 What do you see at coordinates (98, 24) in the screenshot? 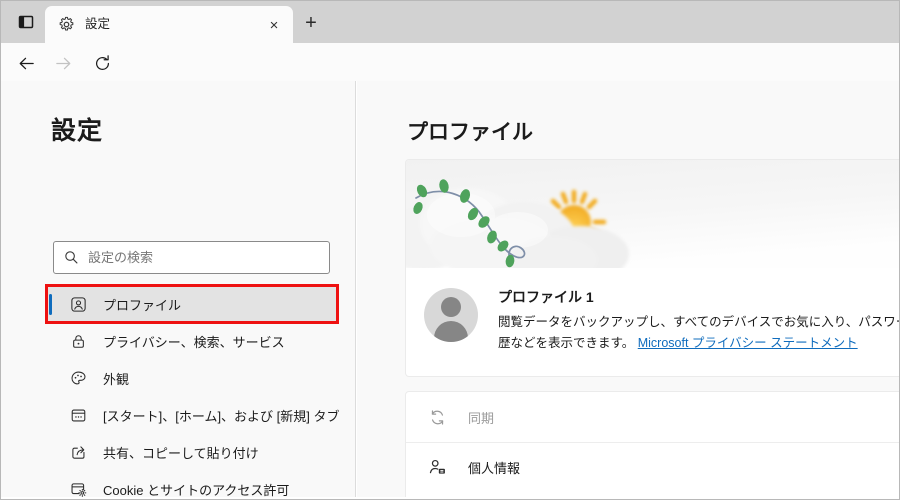
I see `tab-title: 設定` at bounding box center [98, 24].